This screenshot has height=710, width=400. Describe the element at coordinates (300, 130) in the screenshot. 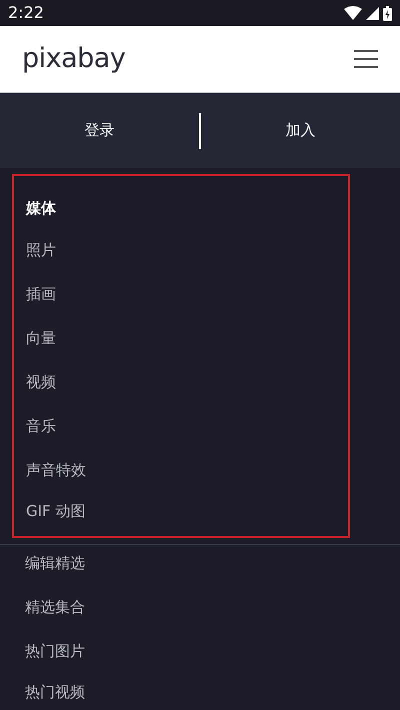

I see `join-button: 加入` at that location.